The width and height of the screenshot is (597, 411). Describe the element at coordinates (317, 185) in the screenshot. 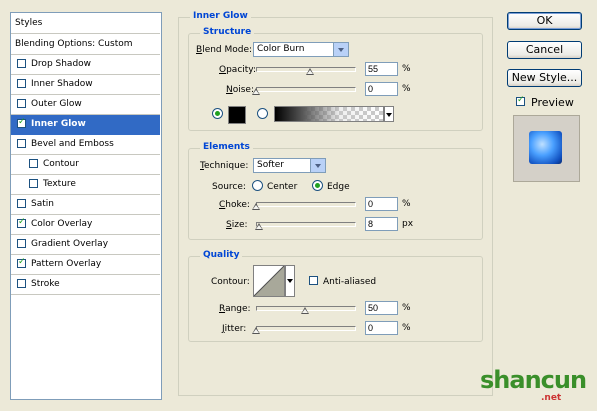

I see `source-edge-radio` at that location.